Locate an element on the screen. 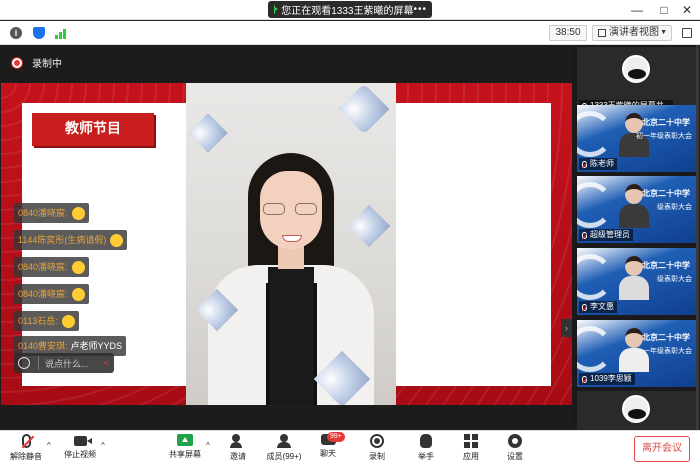 The width and height of the screenshot is (700, 467). apps-button: 应用 is located at coordinates (471, 448).